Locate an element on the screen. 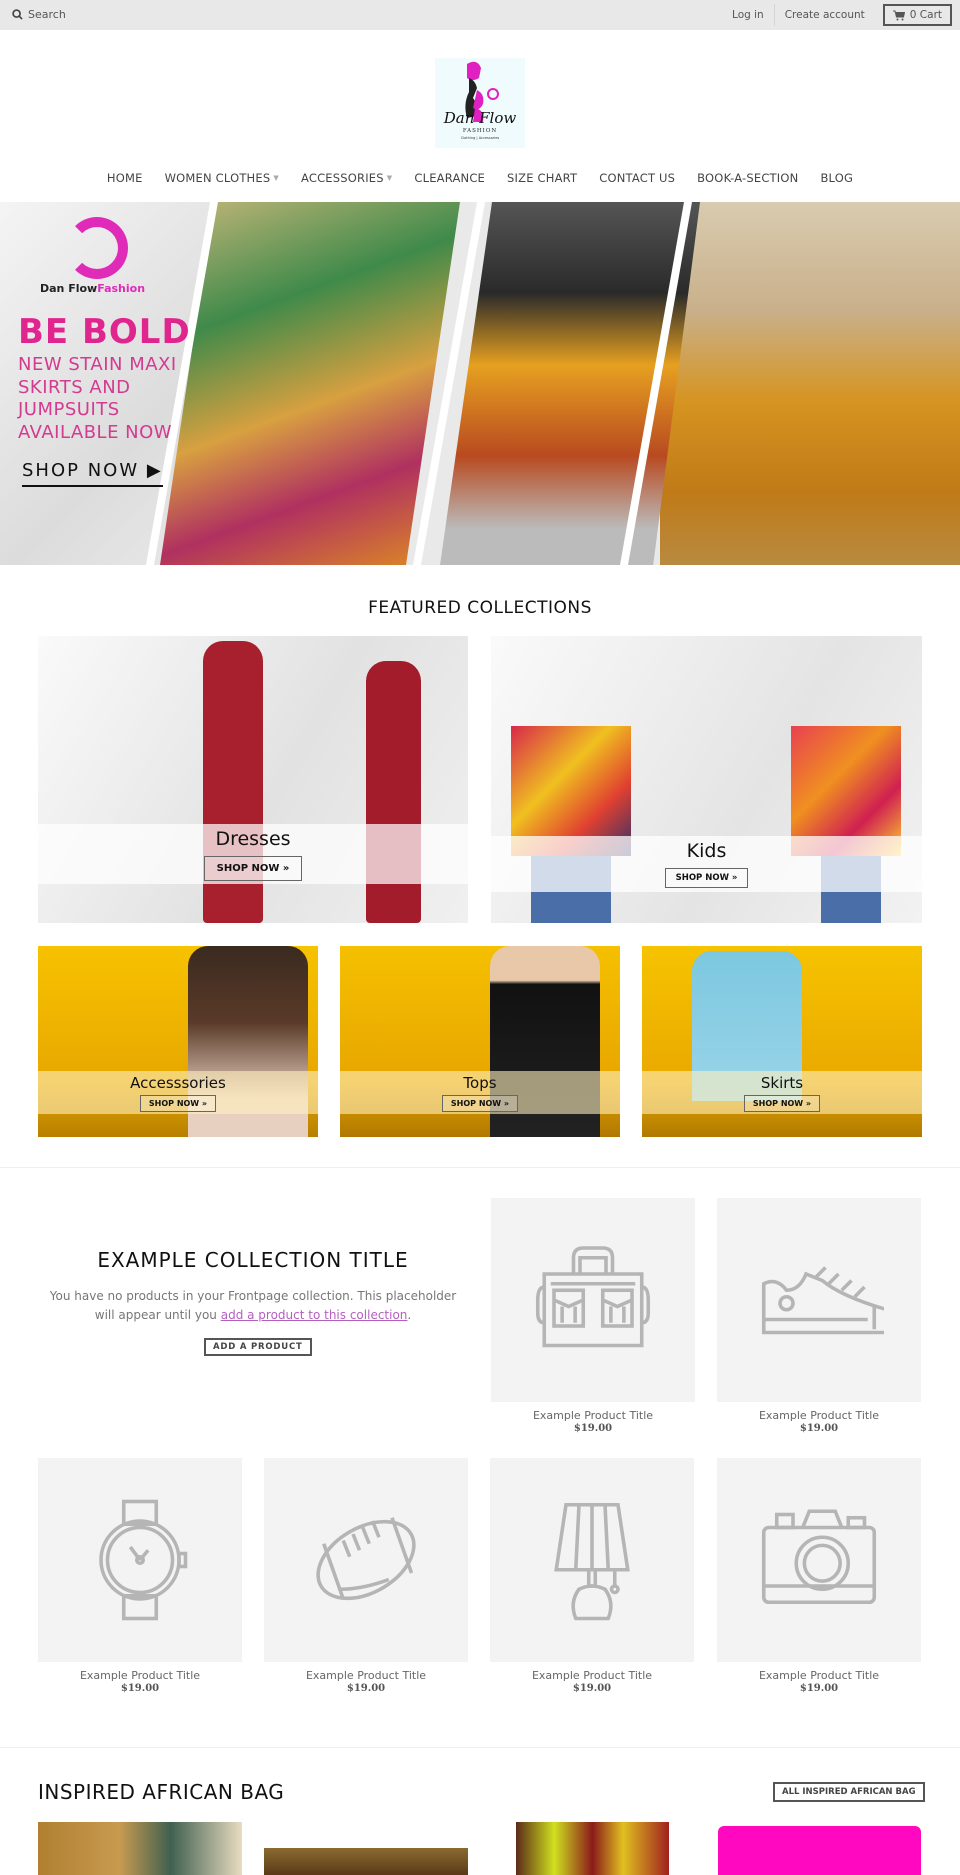 The image size is (960, 1875). collection-label: Accesssories is located at coordinates (178, 1082).